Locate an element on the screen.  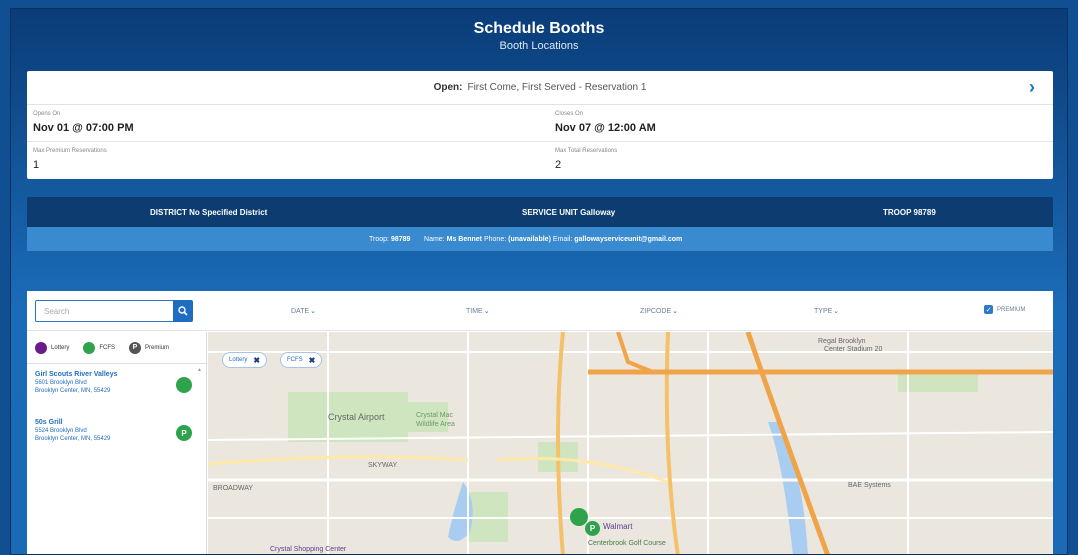
troop-label: Troop: is located at coordinates (379, 239).